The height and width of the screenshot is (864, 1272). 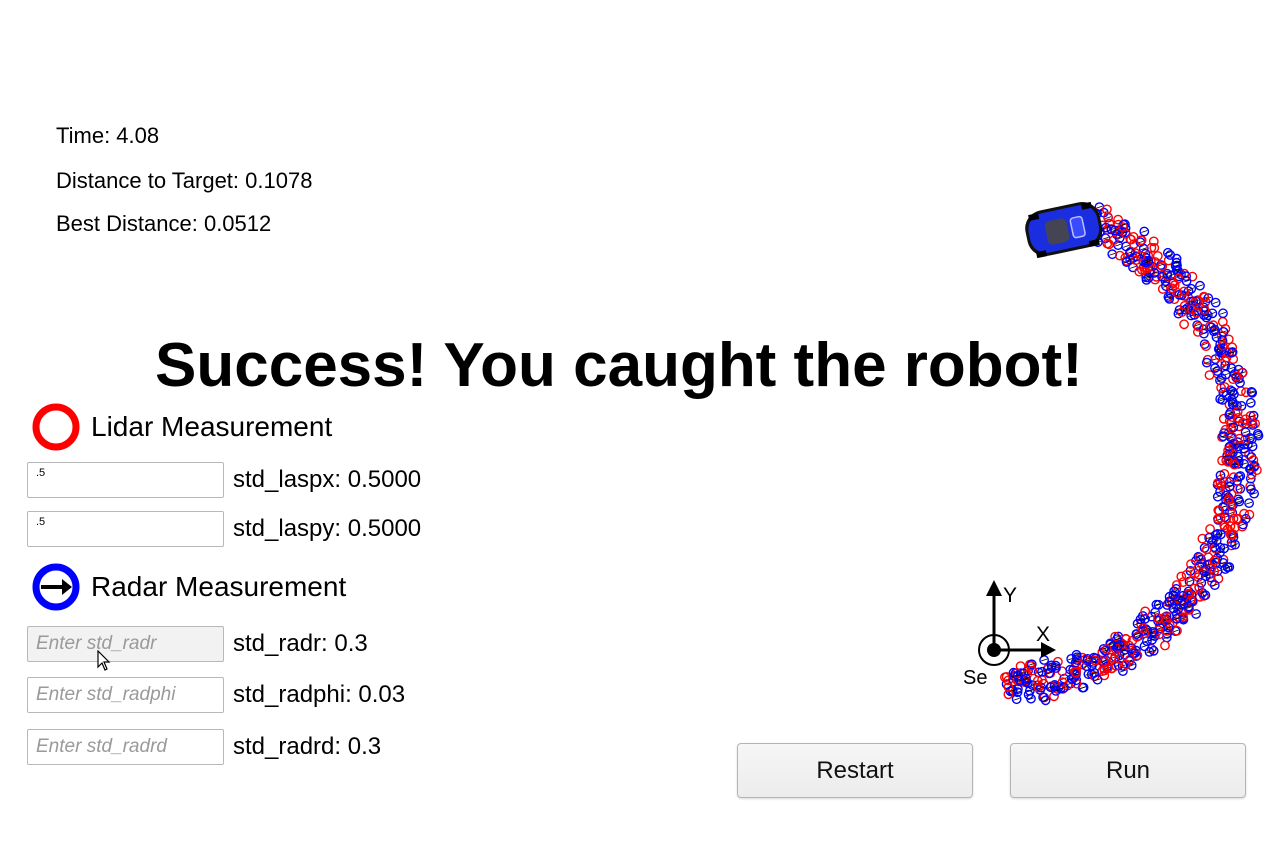 I want to click on std-radphi-row: std_radphi: 0.03, so click(x=216, y=695).